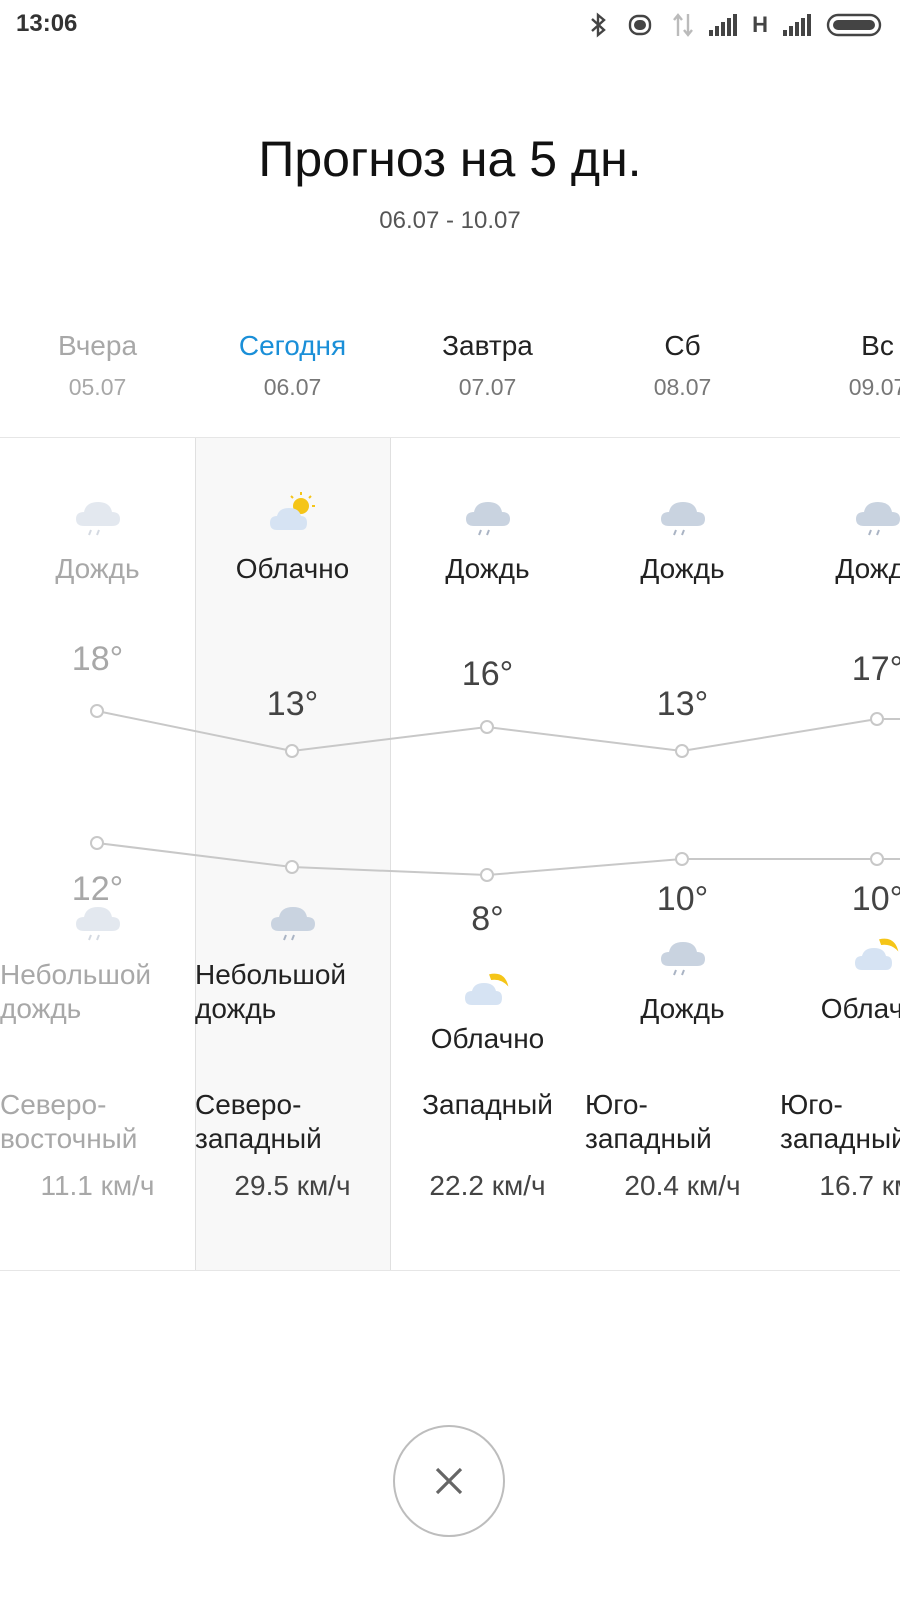  I want to click on day-date: 08.07, so click(682, 387).